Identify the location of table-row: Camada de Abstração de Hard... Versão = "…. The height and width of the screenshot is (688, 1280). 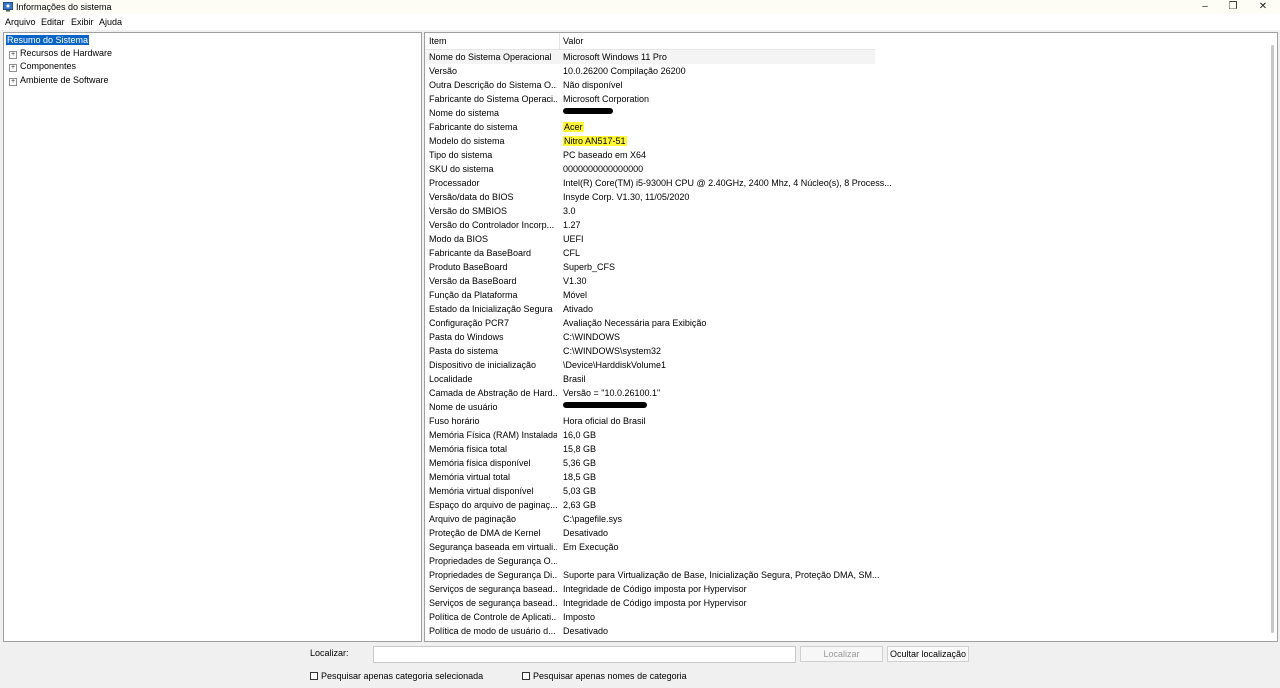
(650, 393).